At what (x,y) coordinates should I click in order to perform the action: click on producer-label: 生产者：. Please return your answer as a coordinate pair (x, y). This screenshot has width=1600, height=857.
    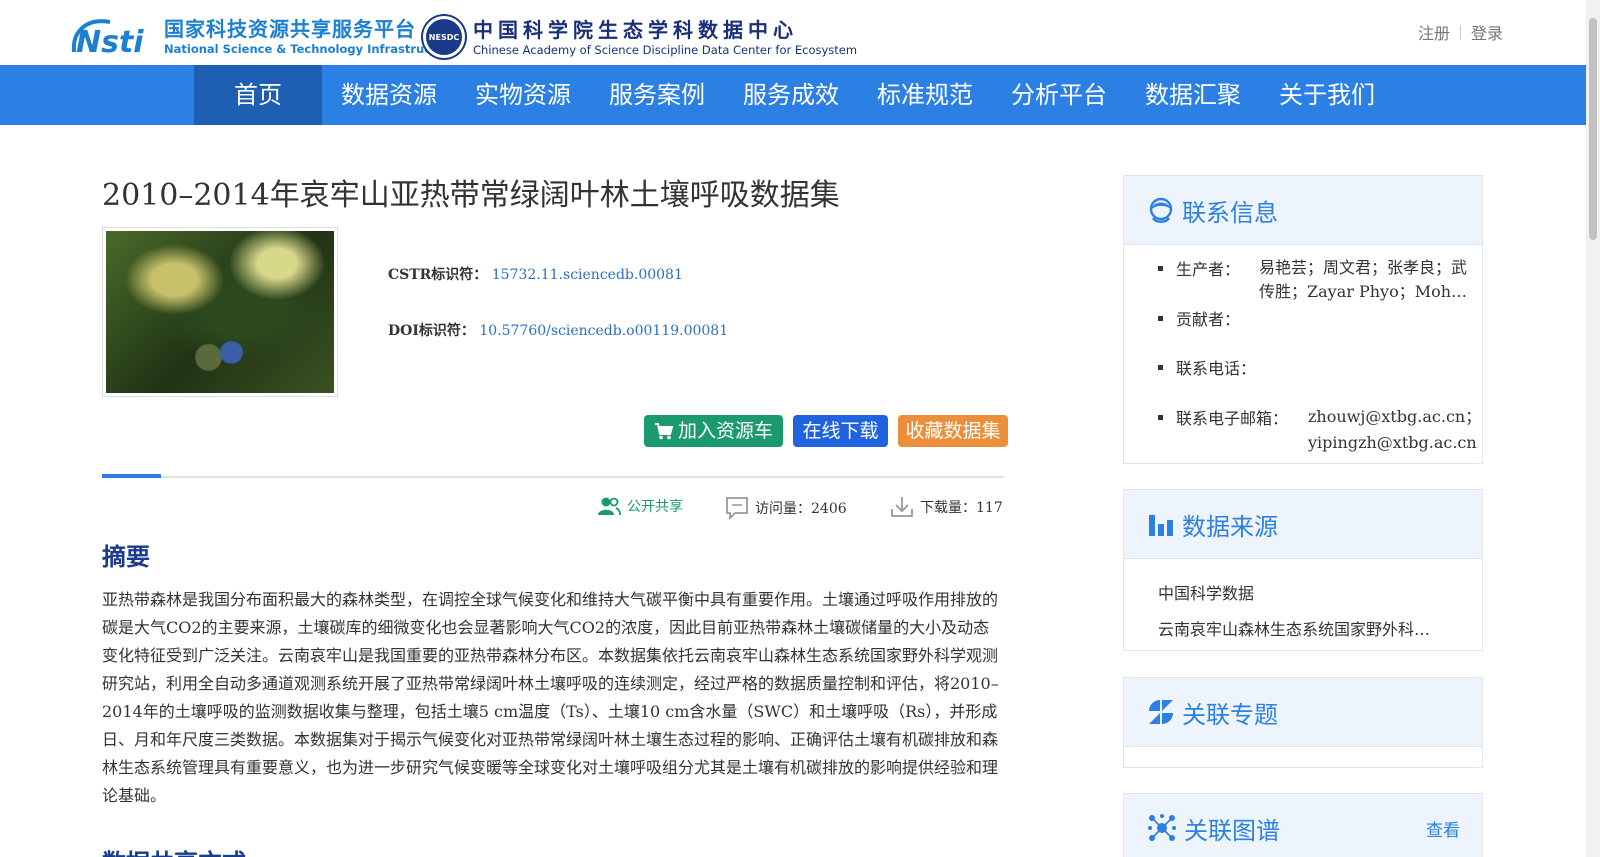
    Looking at the image, I should click on (1208, 269).